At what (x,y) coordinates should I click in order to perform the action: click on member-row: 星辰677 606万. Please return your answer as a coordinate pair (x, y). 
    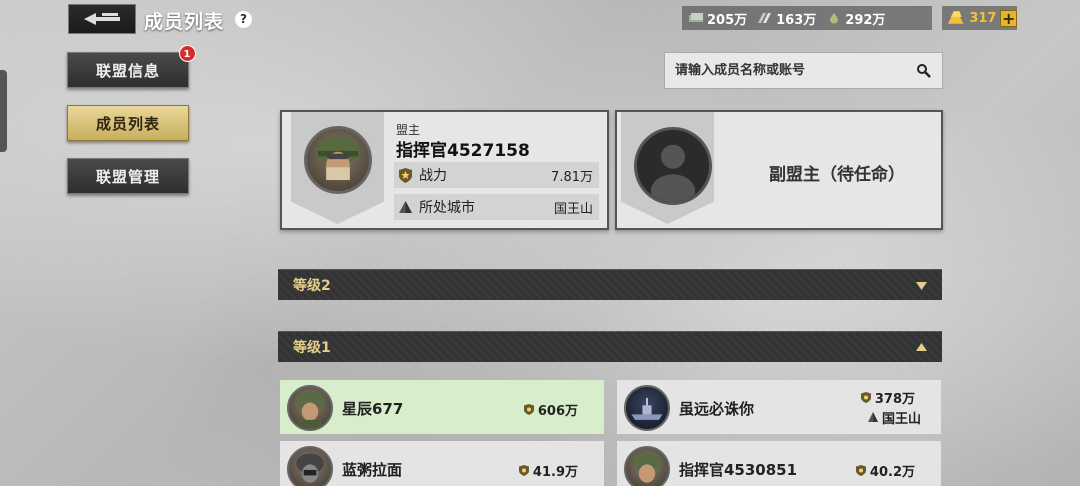
    Looking at the image, I should click on (442, 407).